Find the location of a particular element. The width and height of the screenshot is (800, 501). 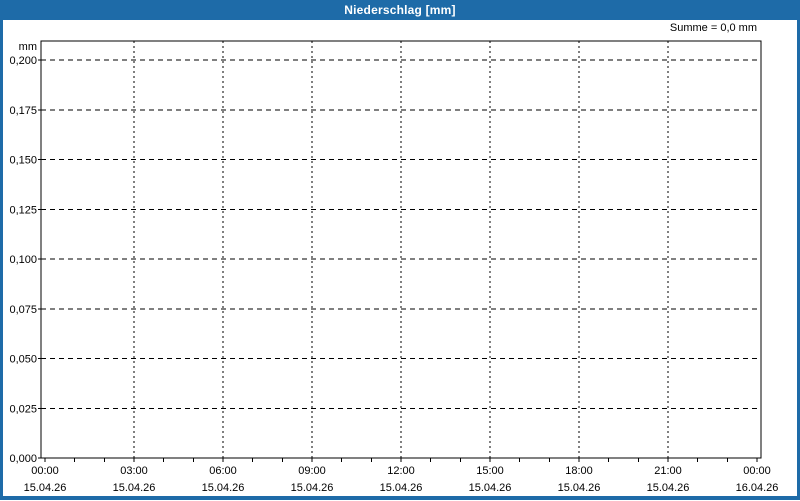

y-axis-unit-label: mm is located at coordinates (28, 47).